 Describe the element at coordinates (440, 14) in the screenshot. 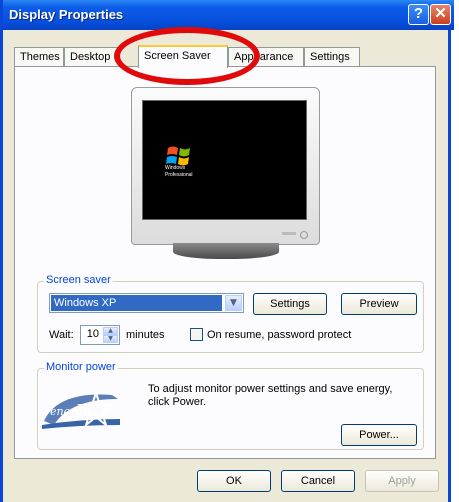

I see `close-button: ✕` at that location.